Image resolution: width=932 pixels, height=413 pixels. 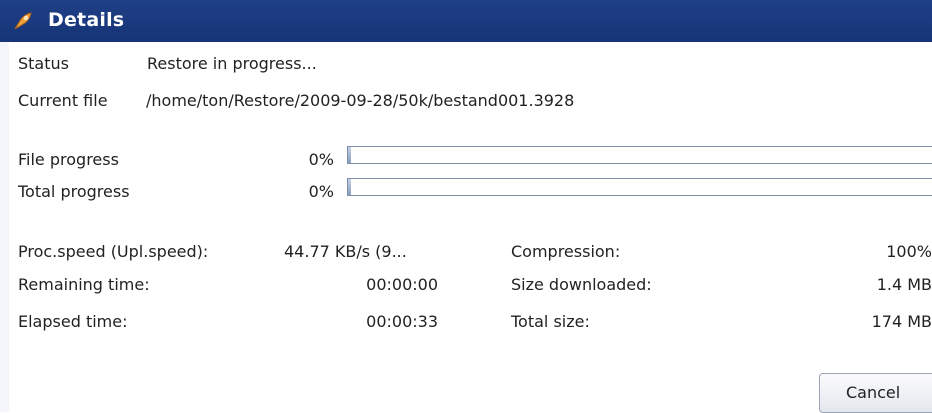 I want to click on remaining-time-value: 00:00:00, so click(x=402, y=284).